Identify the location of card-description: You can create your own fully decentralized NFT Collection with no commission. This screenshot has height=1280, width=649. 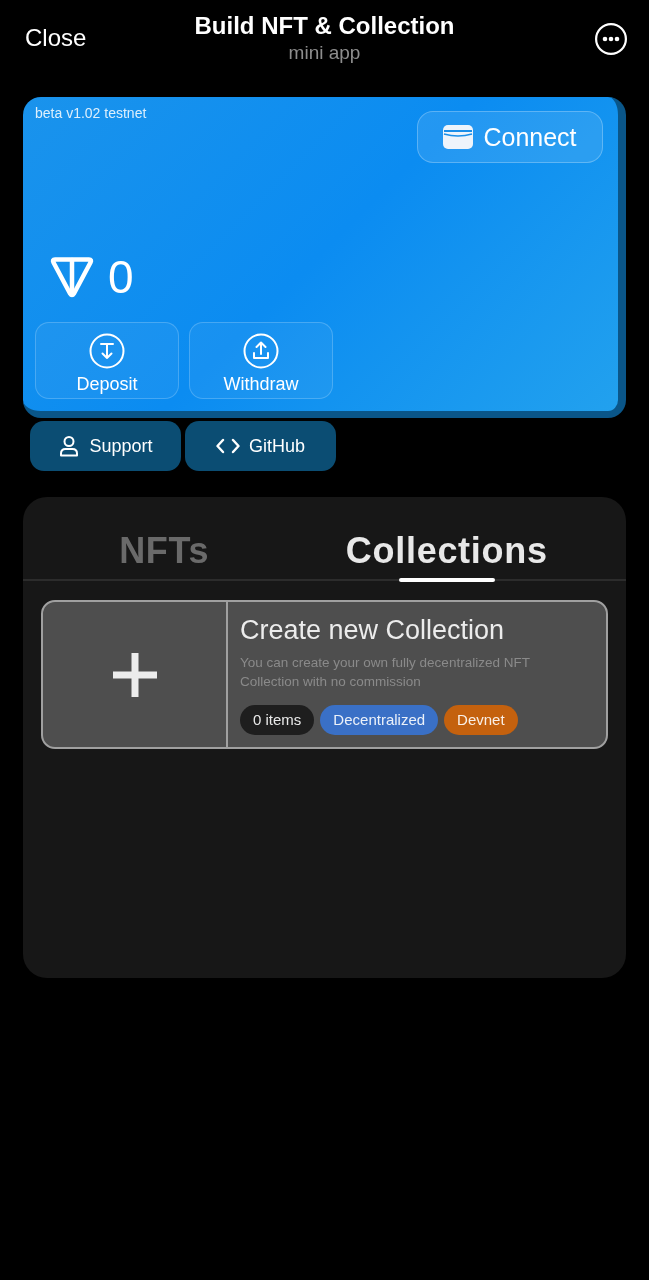
(385, 672).